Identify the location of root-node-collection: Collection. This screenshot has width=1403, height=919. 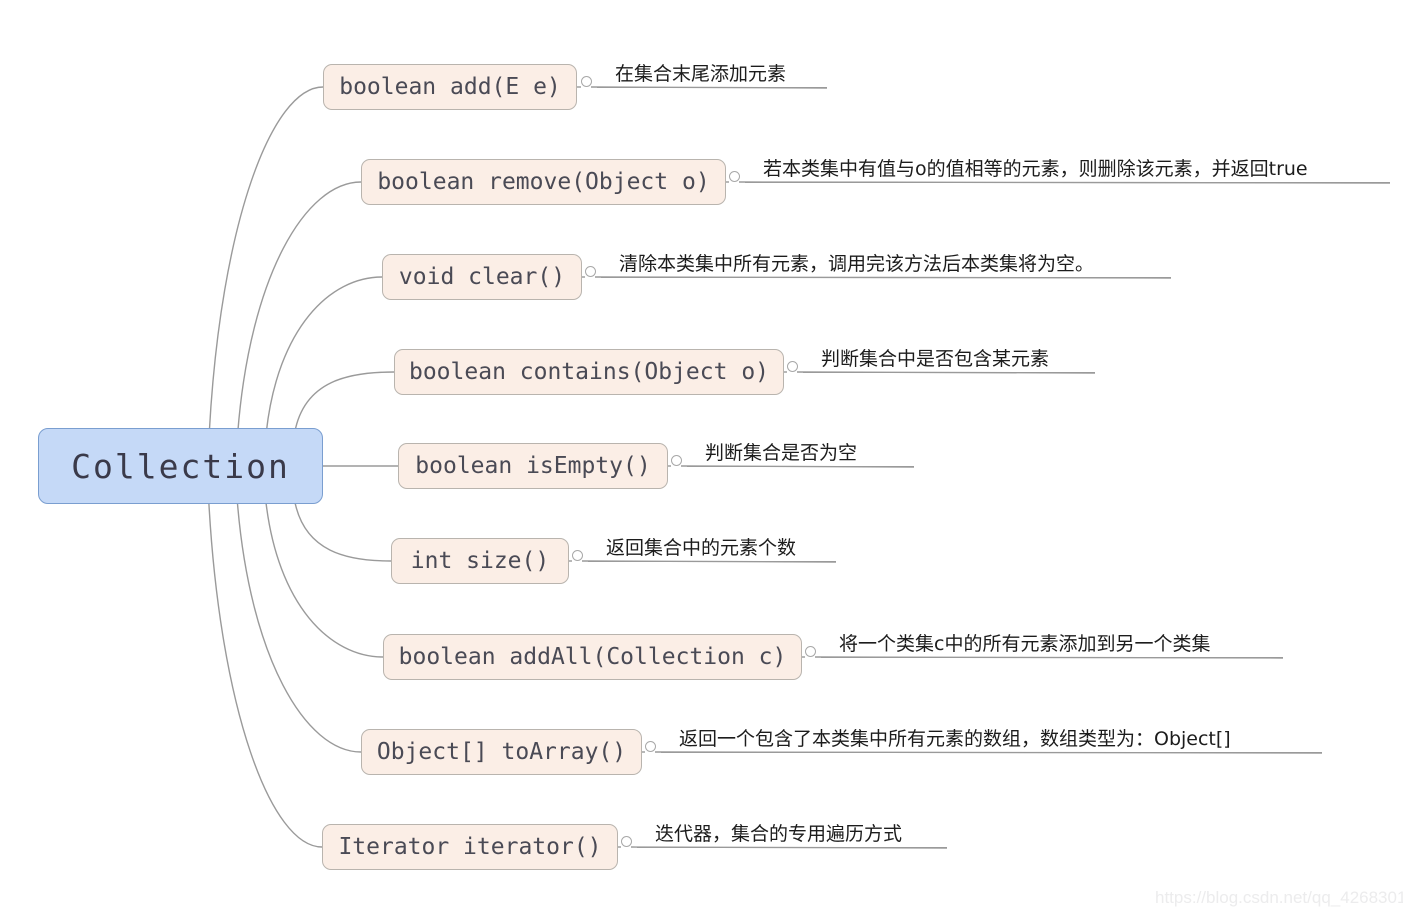
(180, 466).